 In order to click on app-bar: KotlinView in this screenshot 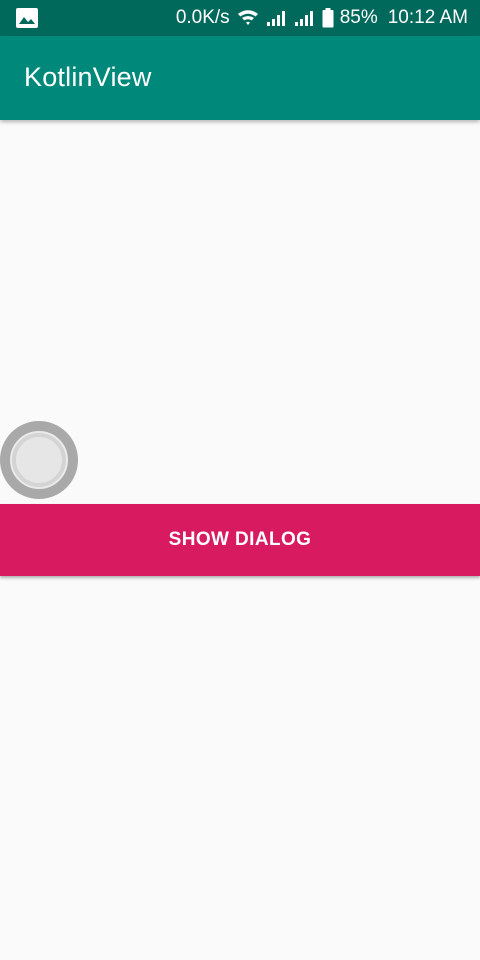, I will do `click(240, 78)`.